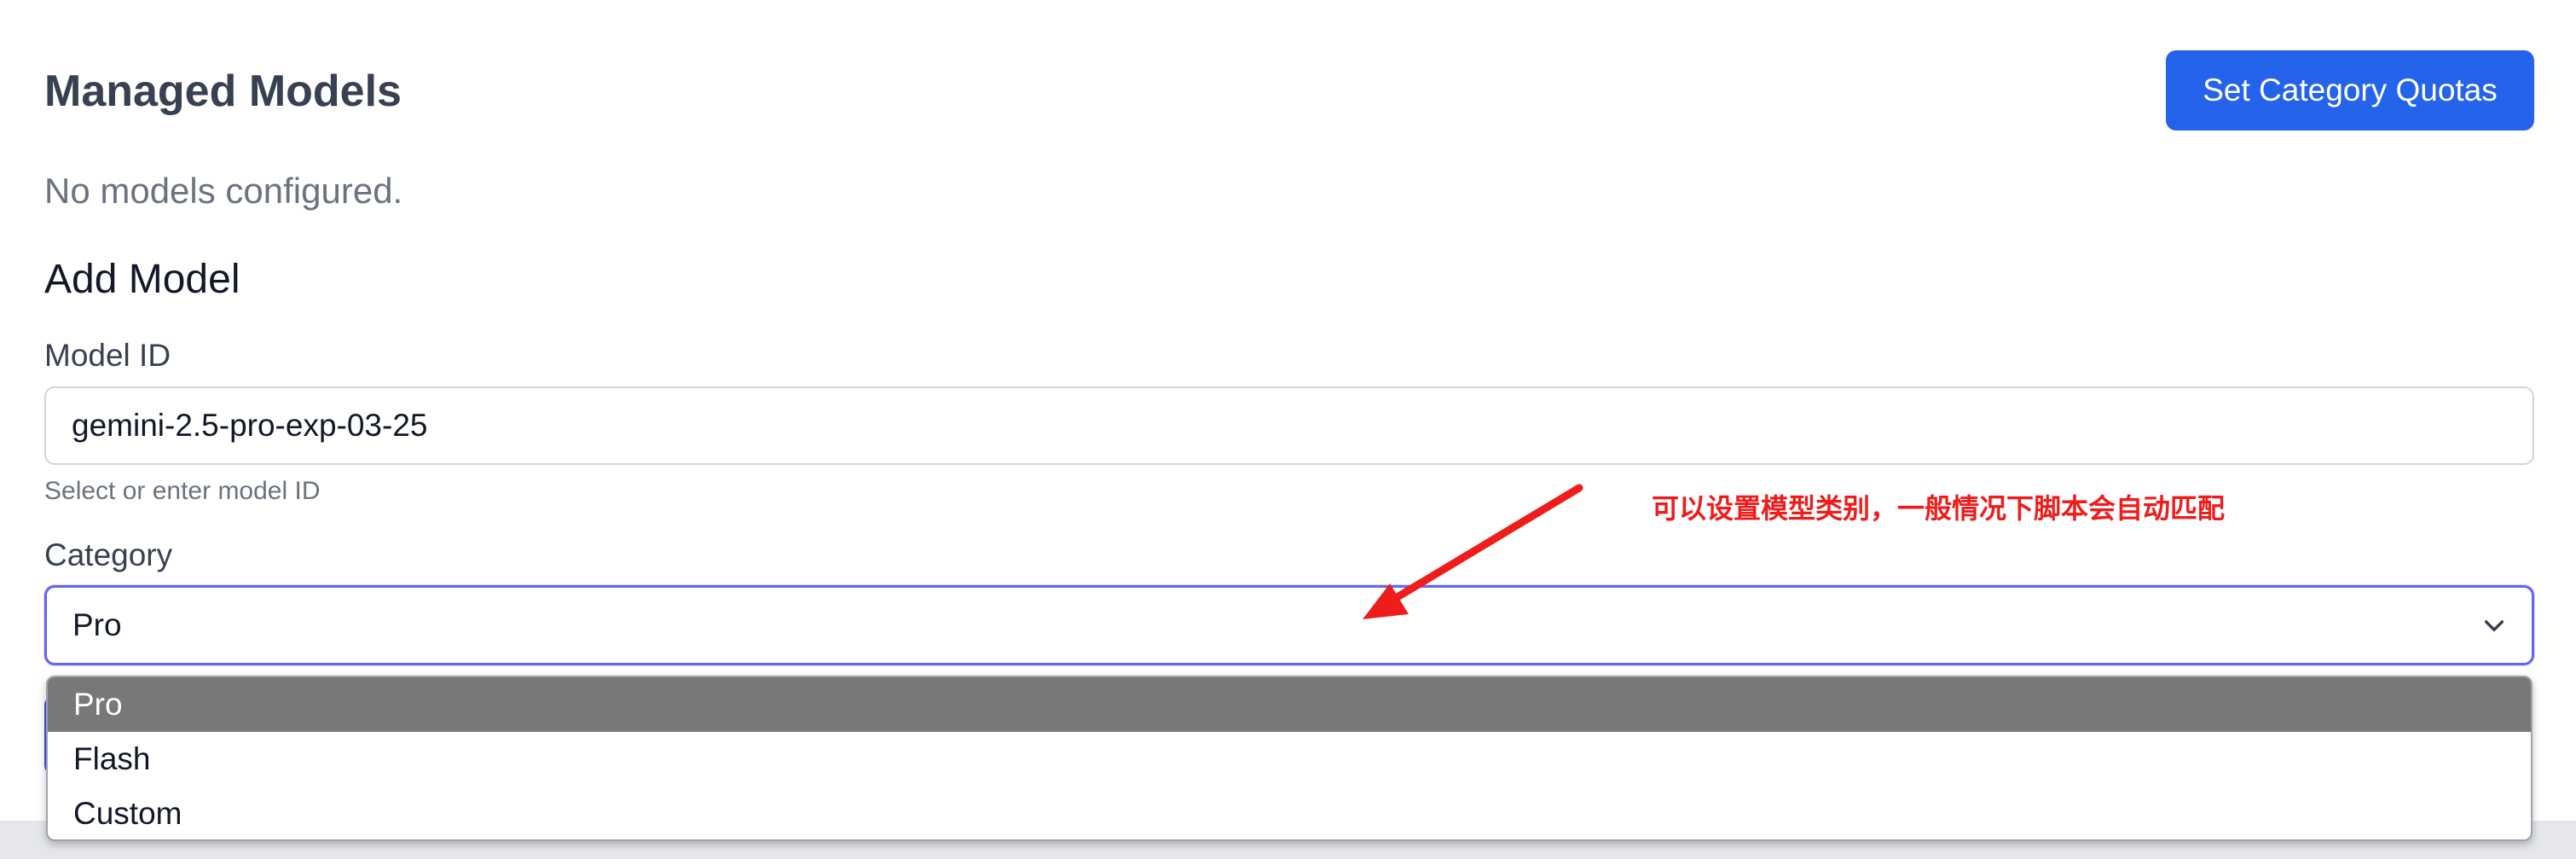 The height and width of the screenshot is (859, 2576). Describe the element at coordinates (182, 491) in the screenshot. I see `model-id-help-text: Select or enter model ID` at that location.